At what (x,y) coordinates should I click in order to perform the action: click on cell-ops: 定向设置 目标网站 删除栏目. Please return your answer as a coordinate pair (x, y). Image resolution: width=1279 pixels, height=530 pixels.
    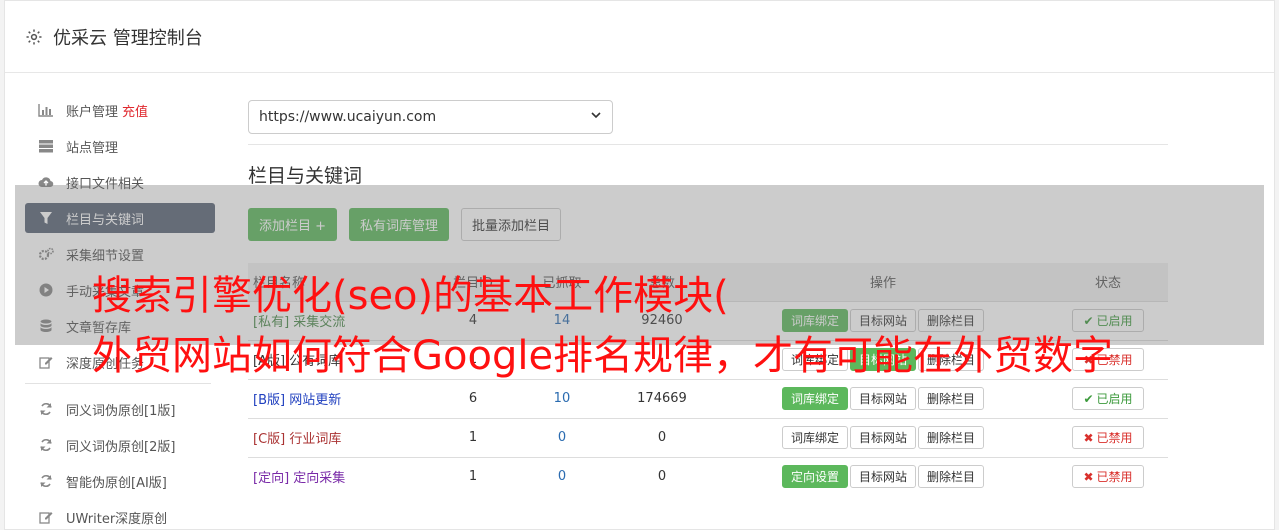
    Looking at the image, I should click on (883, 476).